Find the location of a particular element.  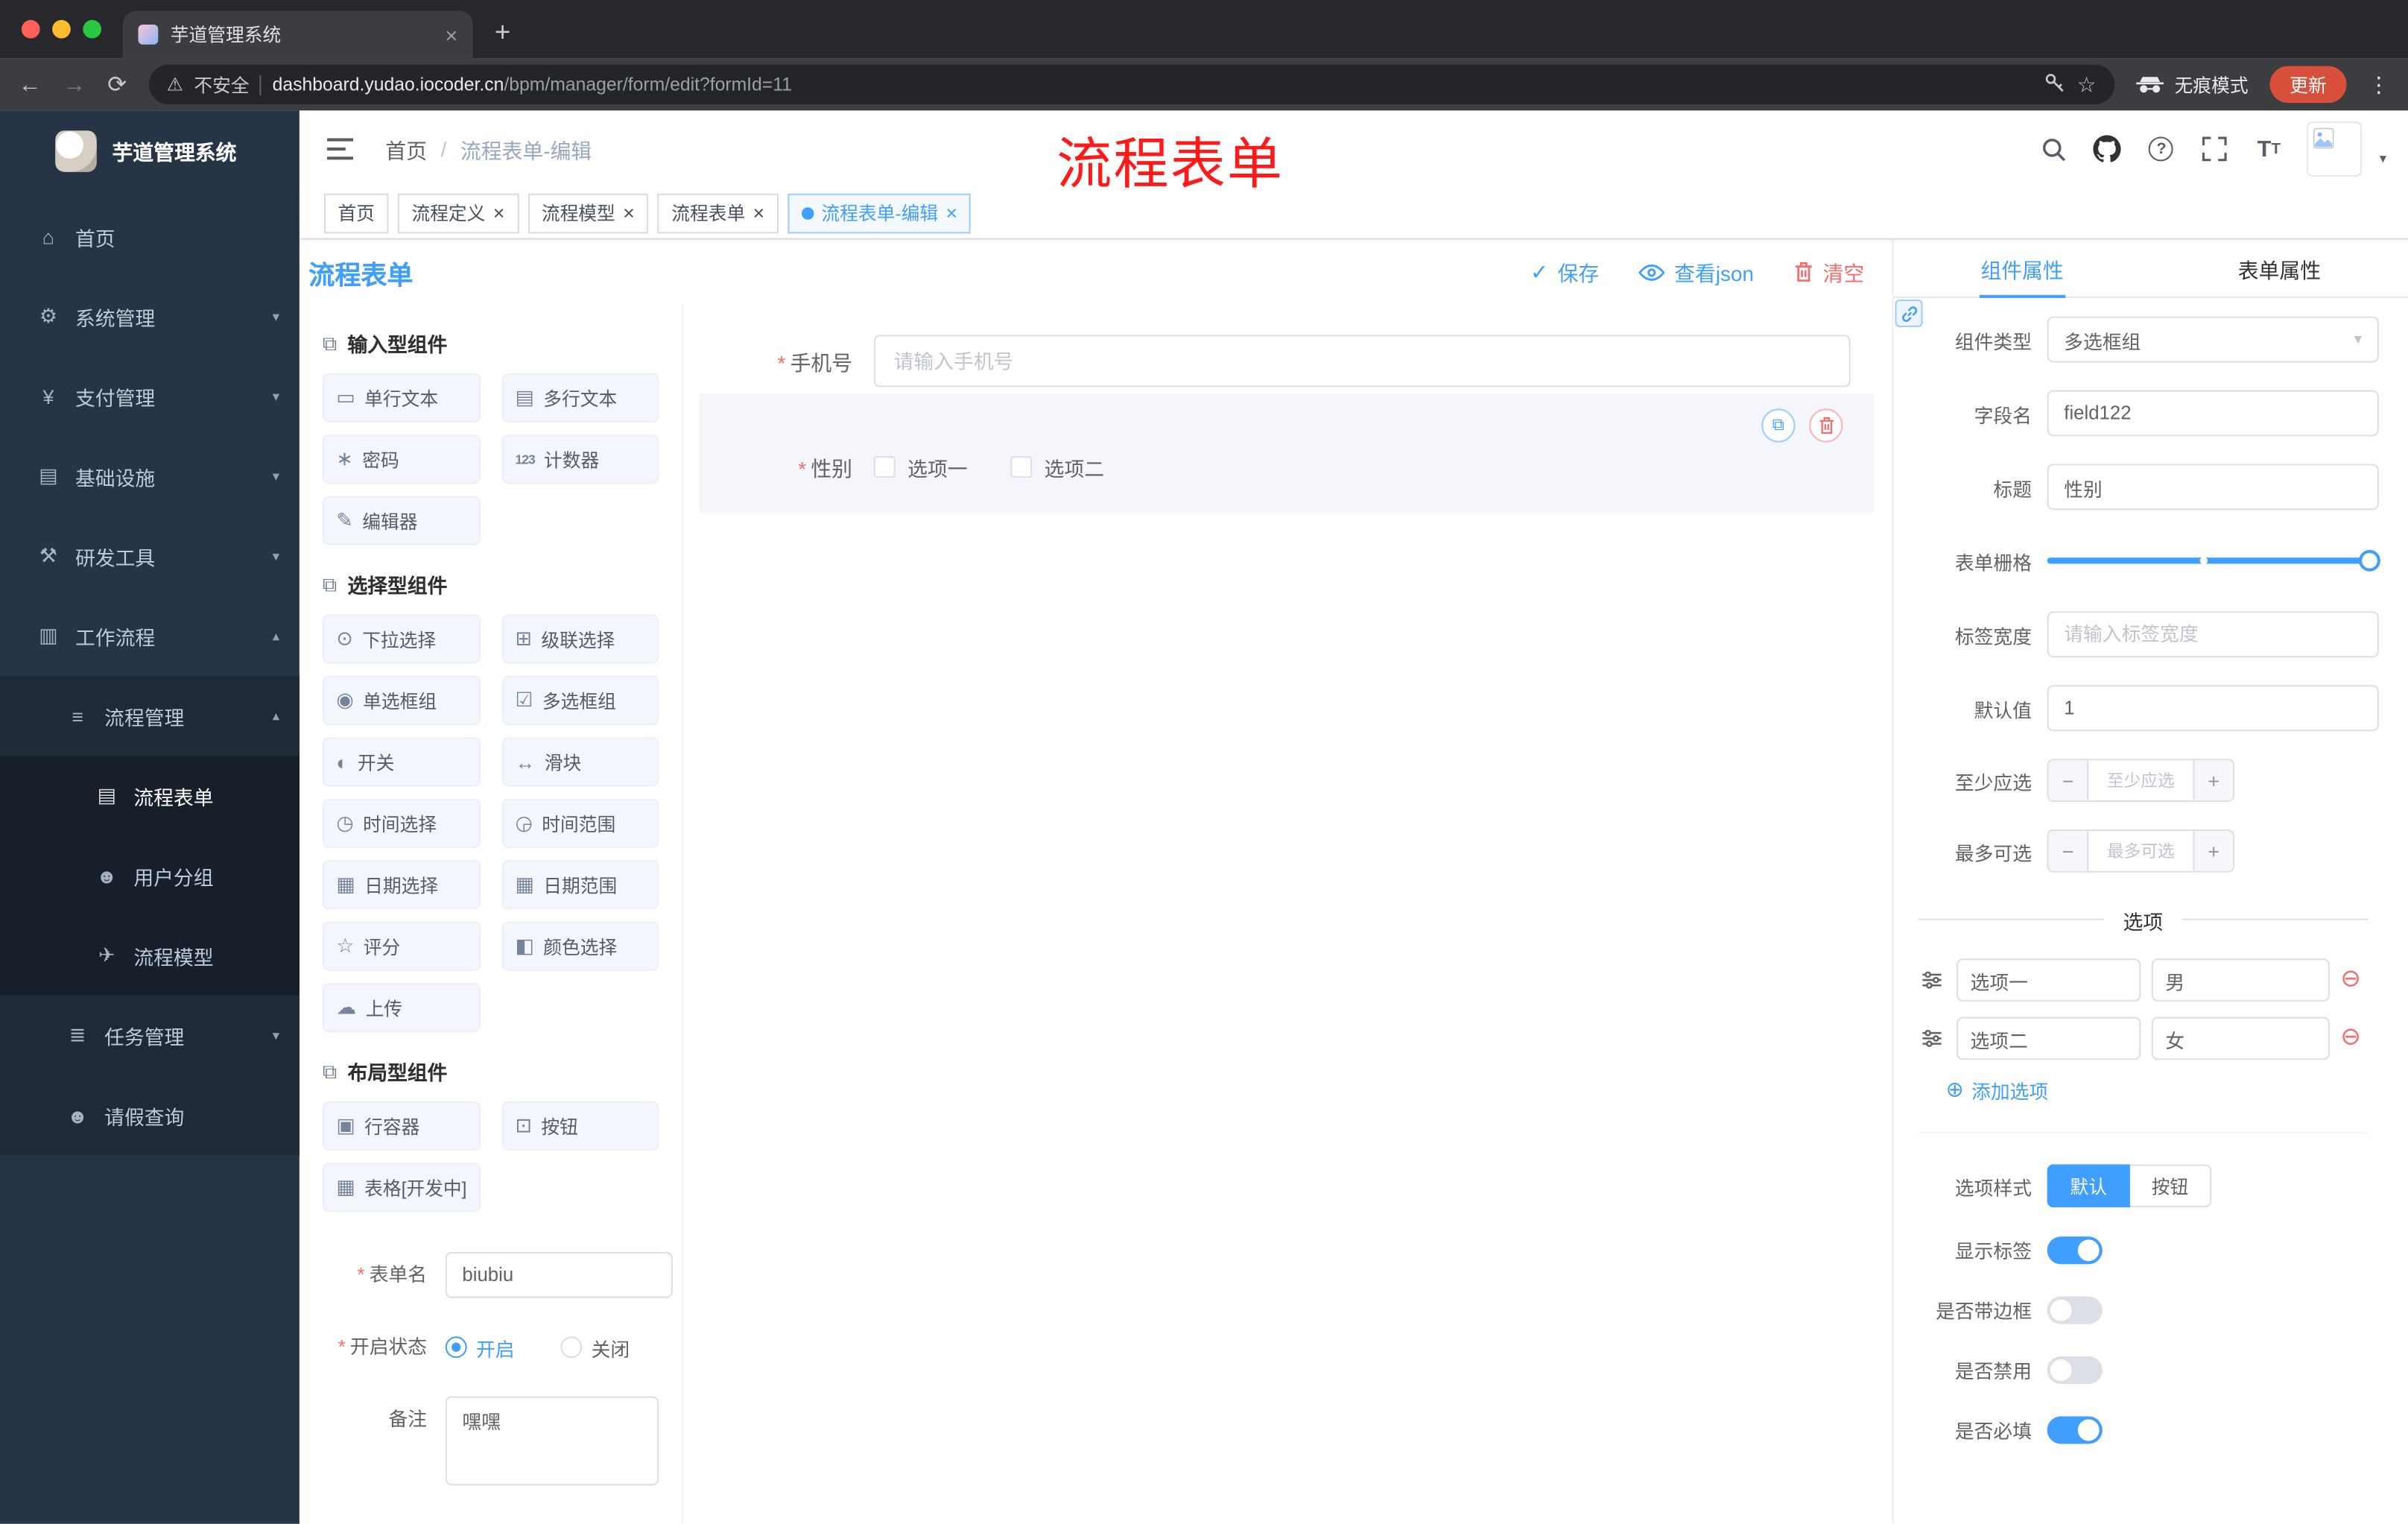

slider-handle is located at coordinates (2369, 560).